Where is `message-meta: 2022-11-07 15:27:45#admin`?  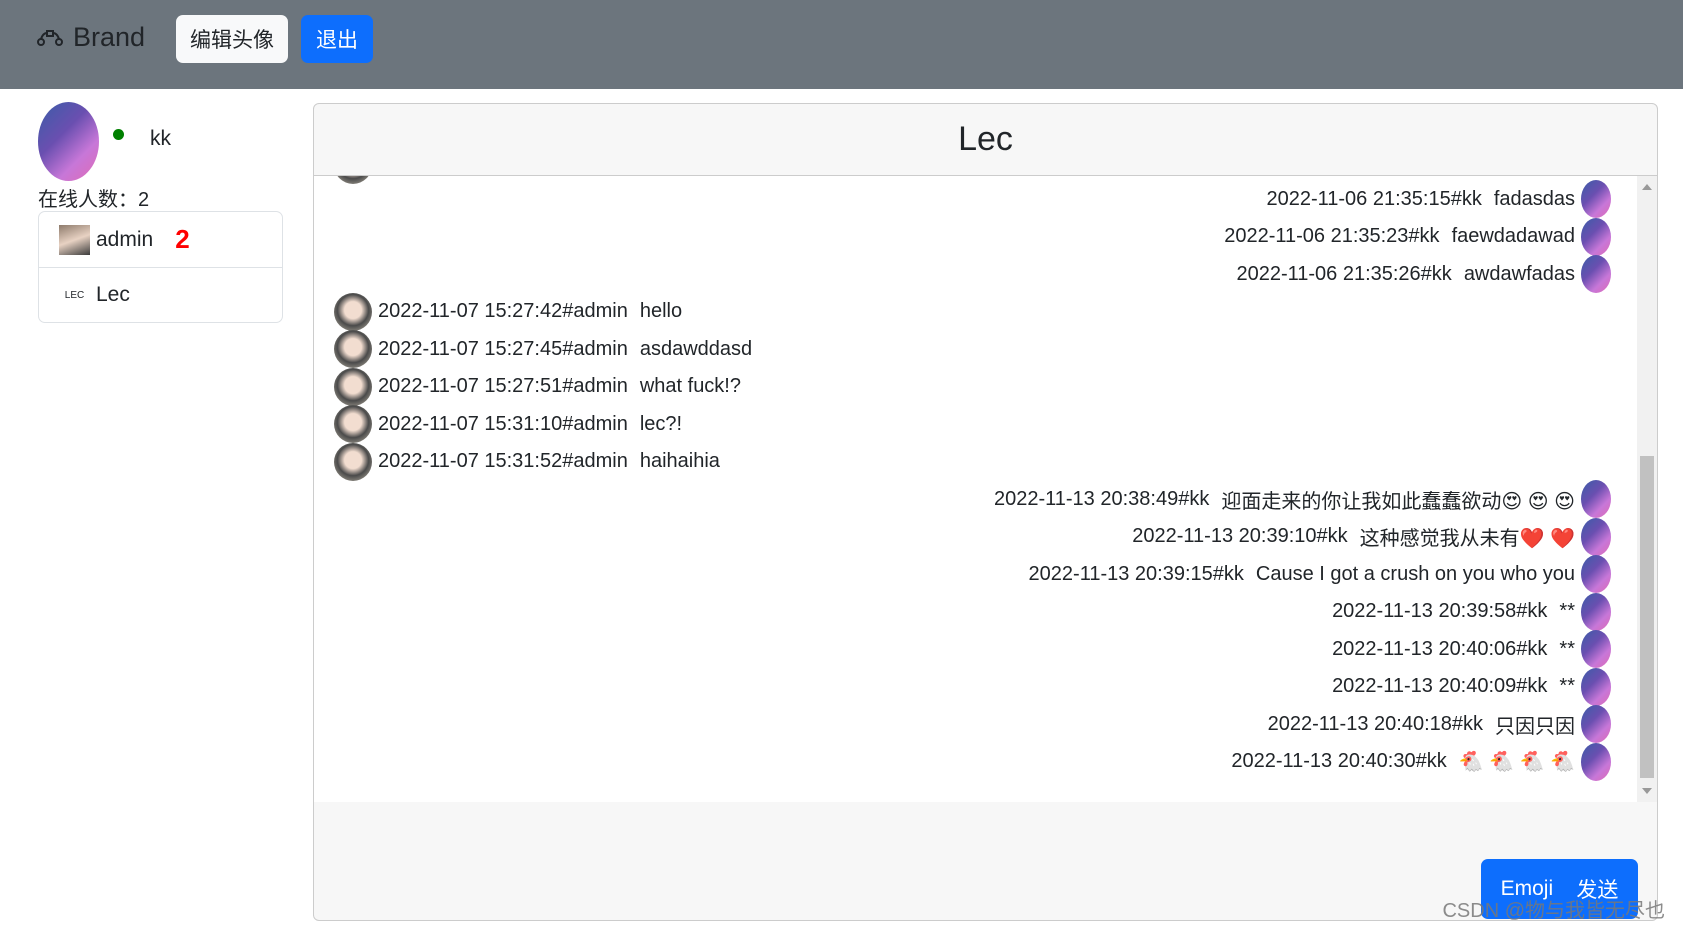
message-meta: 2022-11-07 15:27:45#admin is located at coordinates (503, 348).